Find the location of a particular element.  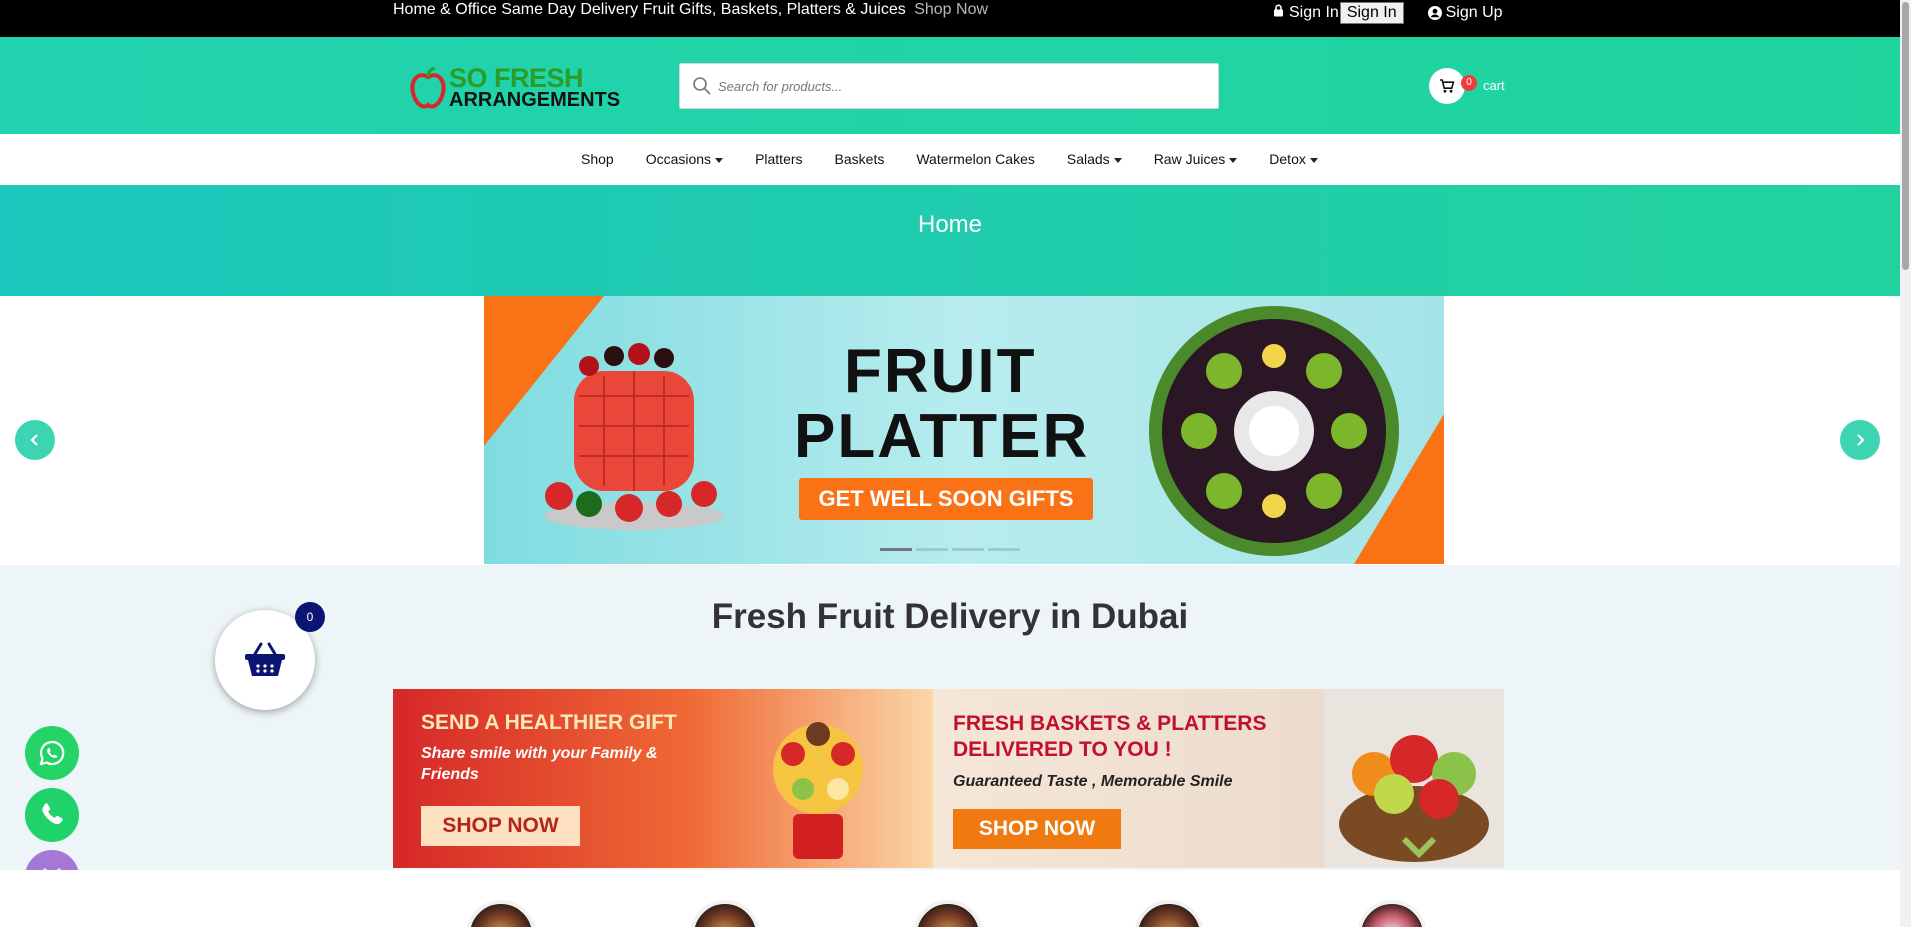

cart-count-badge: 0 is located at coordinates (1469, 83).